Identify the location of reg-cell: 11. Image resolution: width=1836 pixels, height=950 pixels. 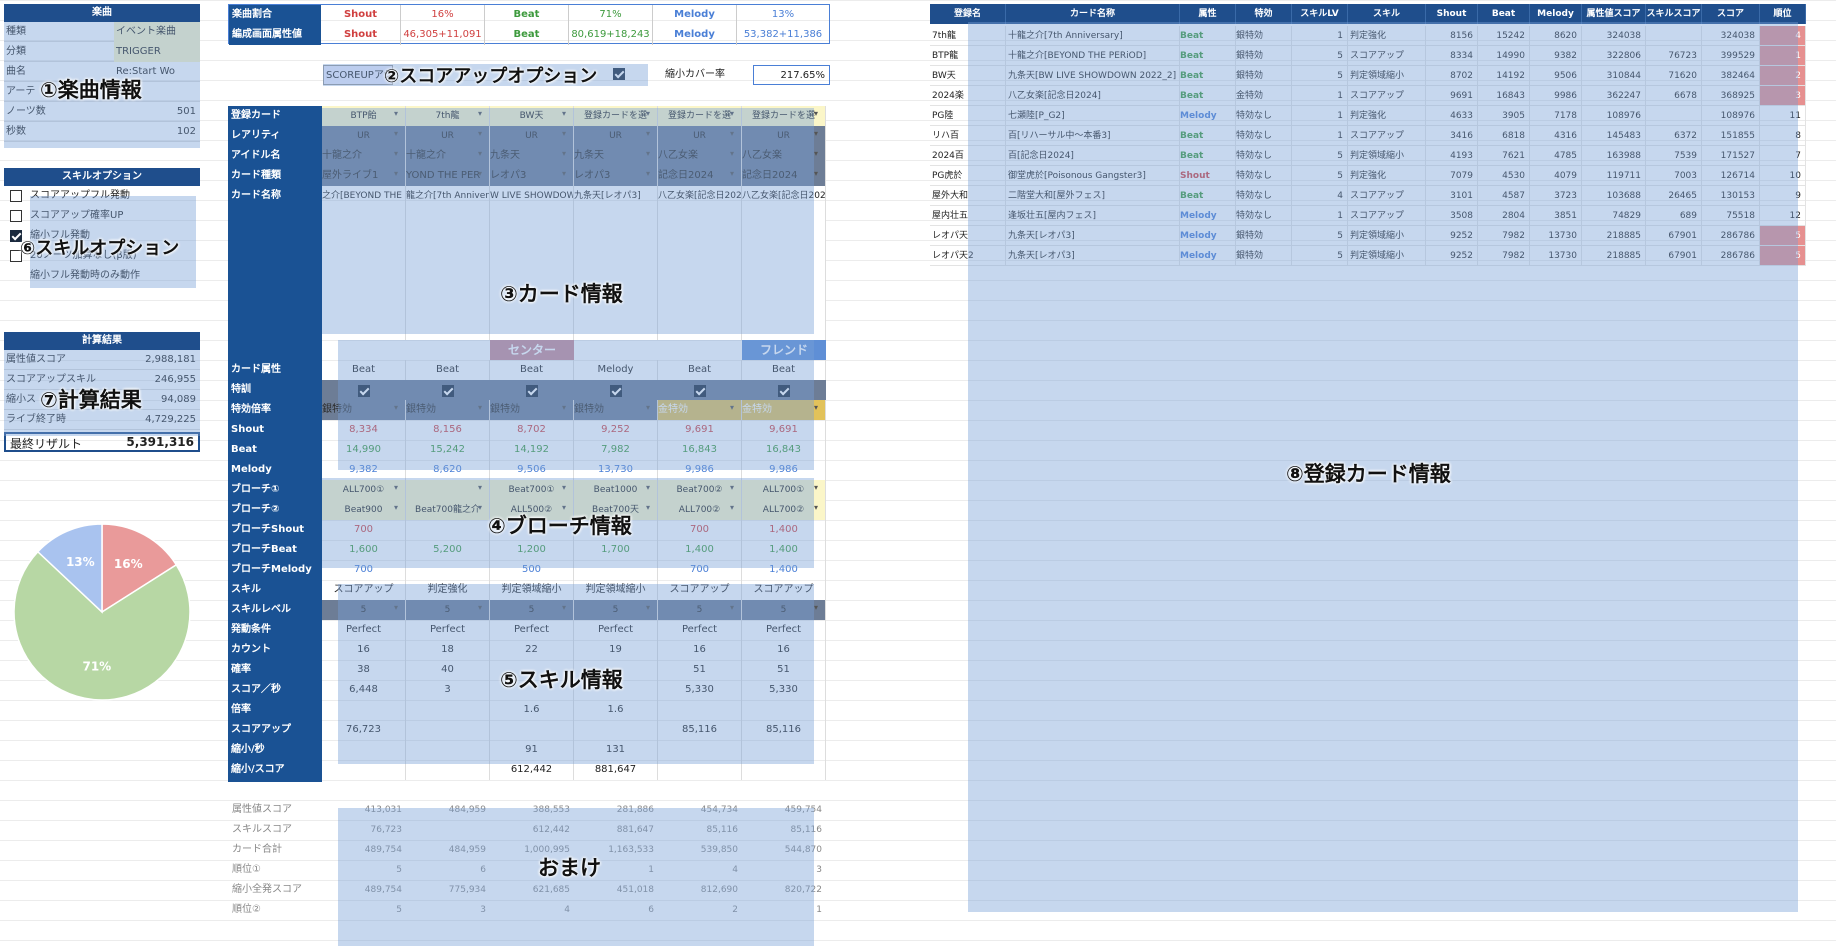
(1783, 116).